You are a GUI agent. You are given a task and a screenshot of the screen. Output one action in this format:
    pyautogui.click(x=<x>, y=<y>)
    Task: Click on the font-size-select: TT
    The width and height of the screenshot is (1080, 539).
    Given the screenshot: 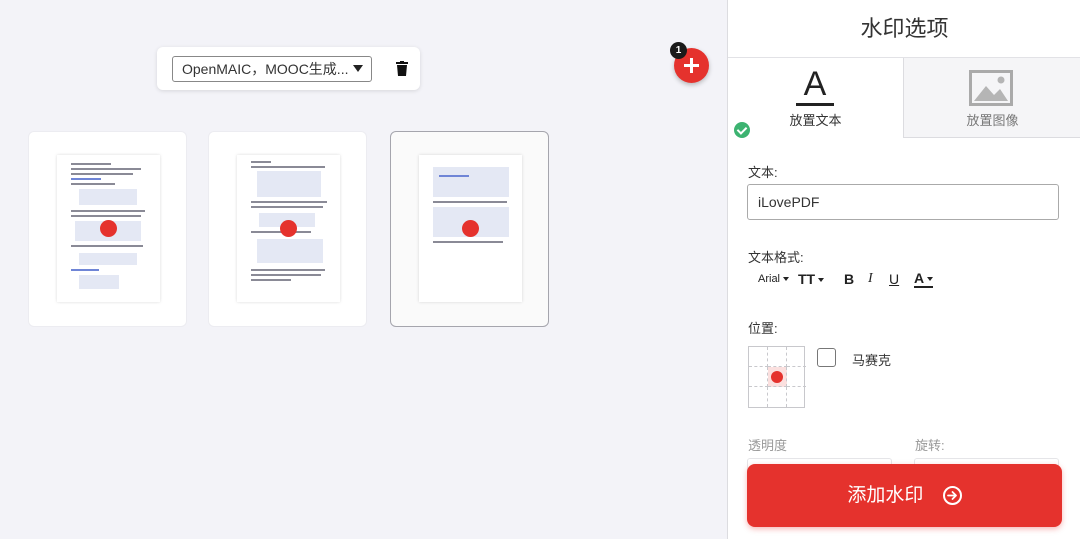 What is the action you would take?
    pyautogui.click(x=811, y=279)
    